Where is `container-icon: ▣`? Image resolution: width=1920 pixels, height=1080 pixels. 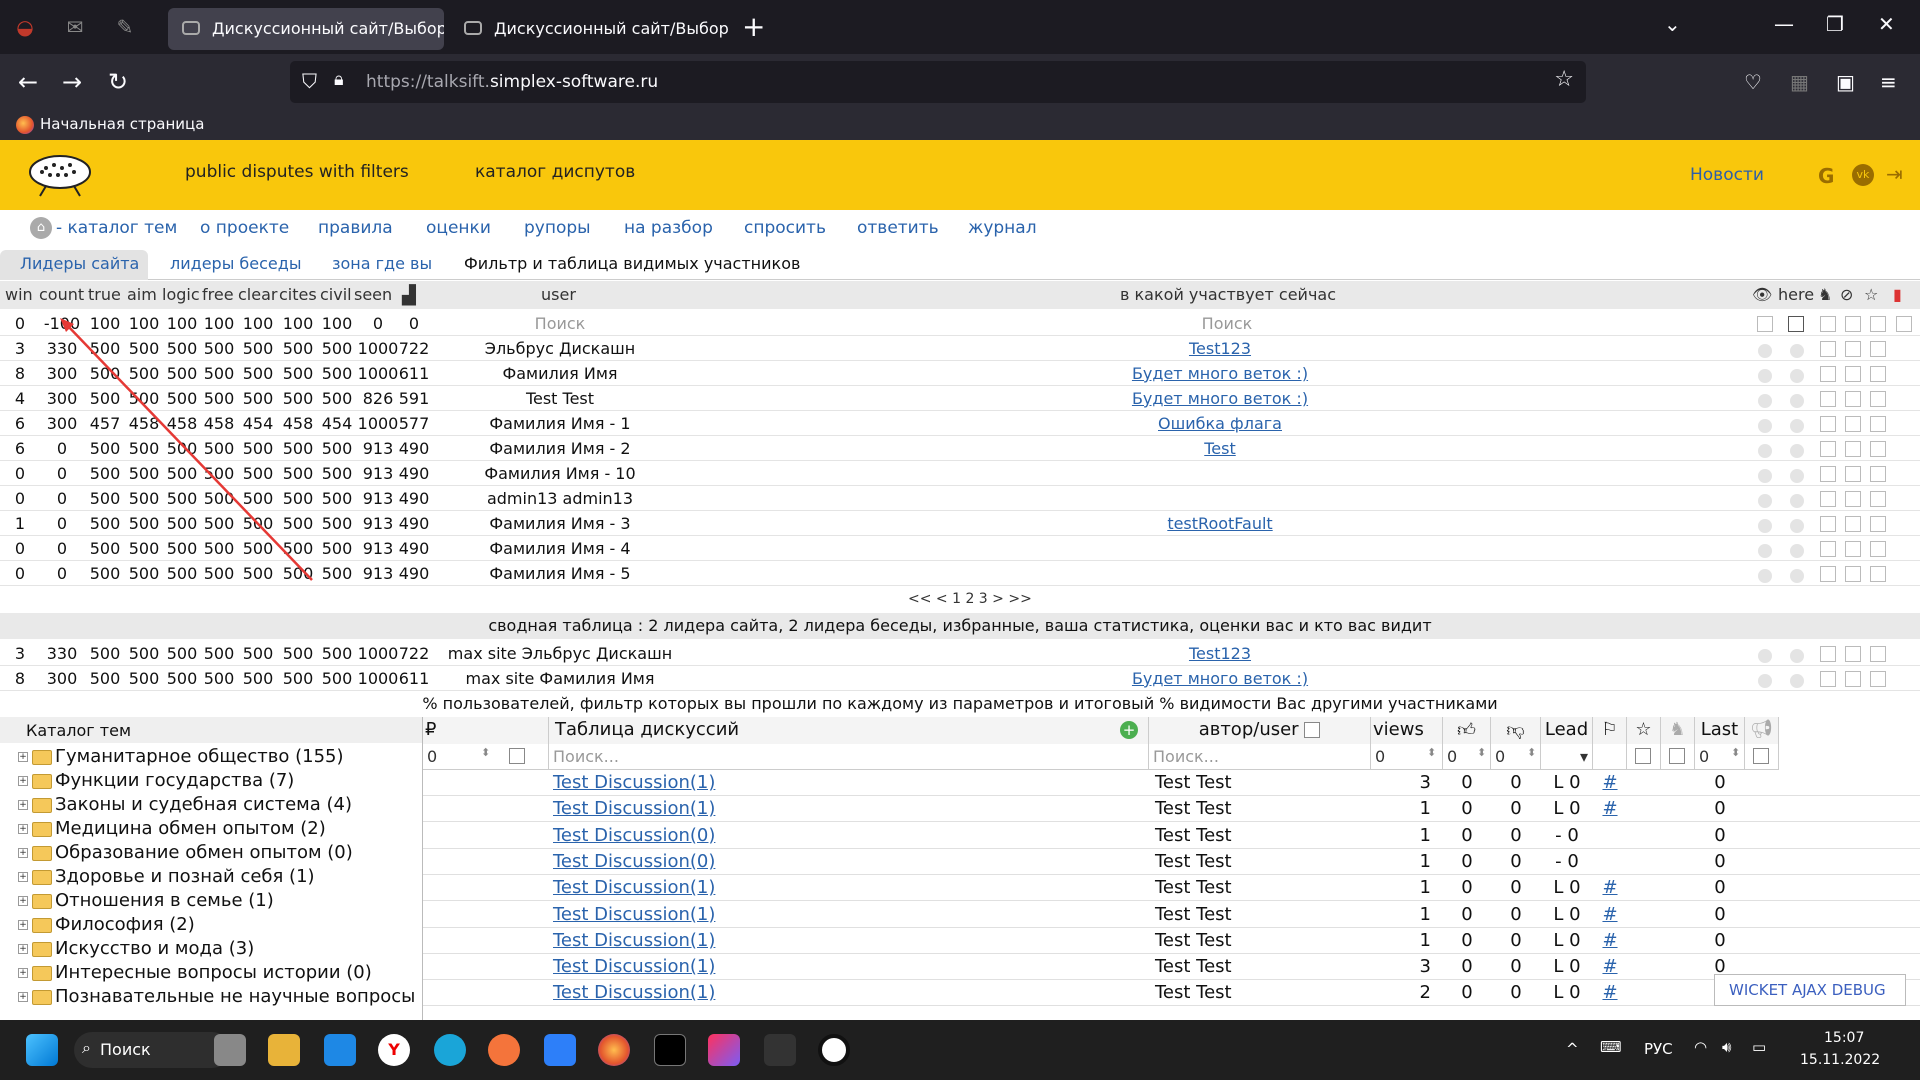
container-icon: ▣ is located at coordinates (1845, 82).